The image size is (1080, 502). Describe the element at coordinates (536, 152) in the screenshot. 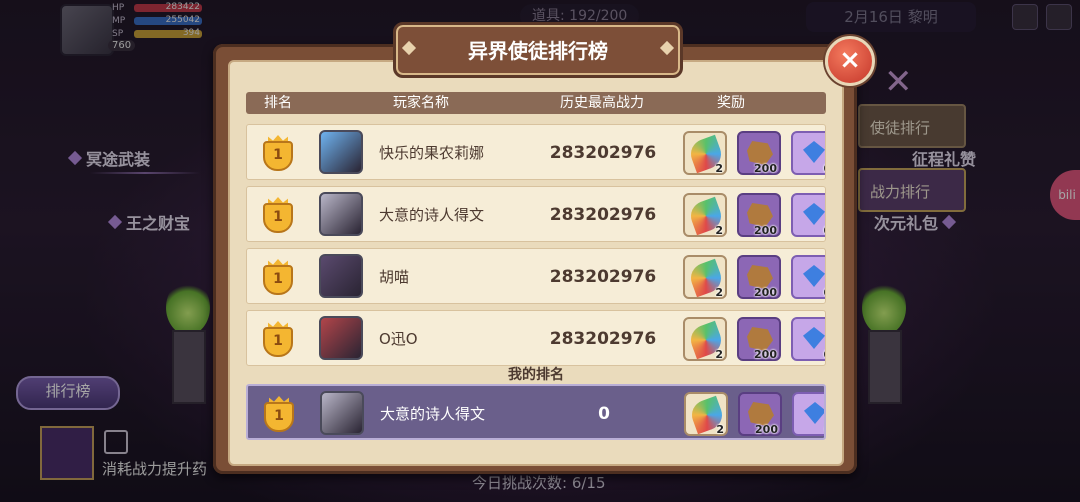

I see `table-row: 1 快乐的果农莉娜 283202976 2 200 6` at that location.